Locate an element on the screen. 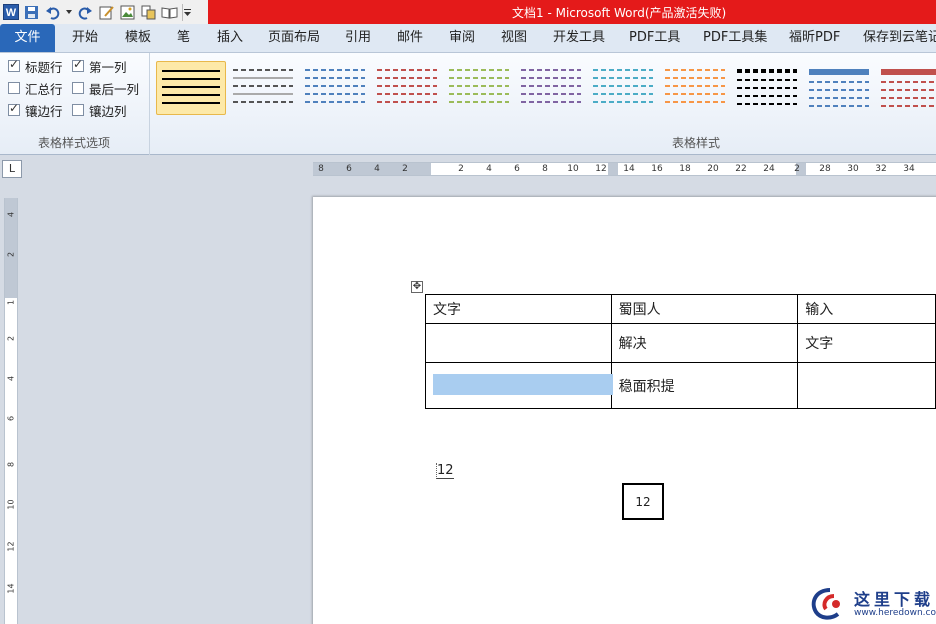 This screenshot has height=624, width=936. option-header-row: 标题行 is located at coordinates (35, 66).